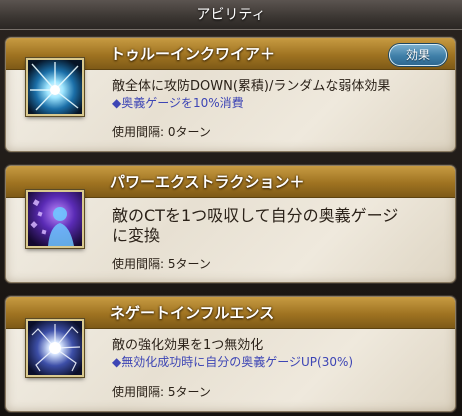  I want to click on ability-name: トゥルーインクワイア＋, so click(193, 54).